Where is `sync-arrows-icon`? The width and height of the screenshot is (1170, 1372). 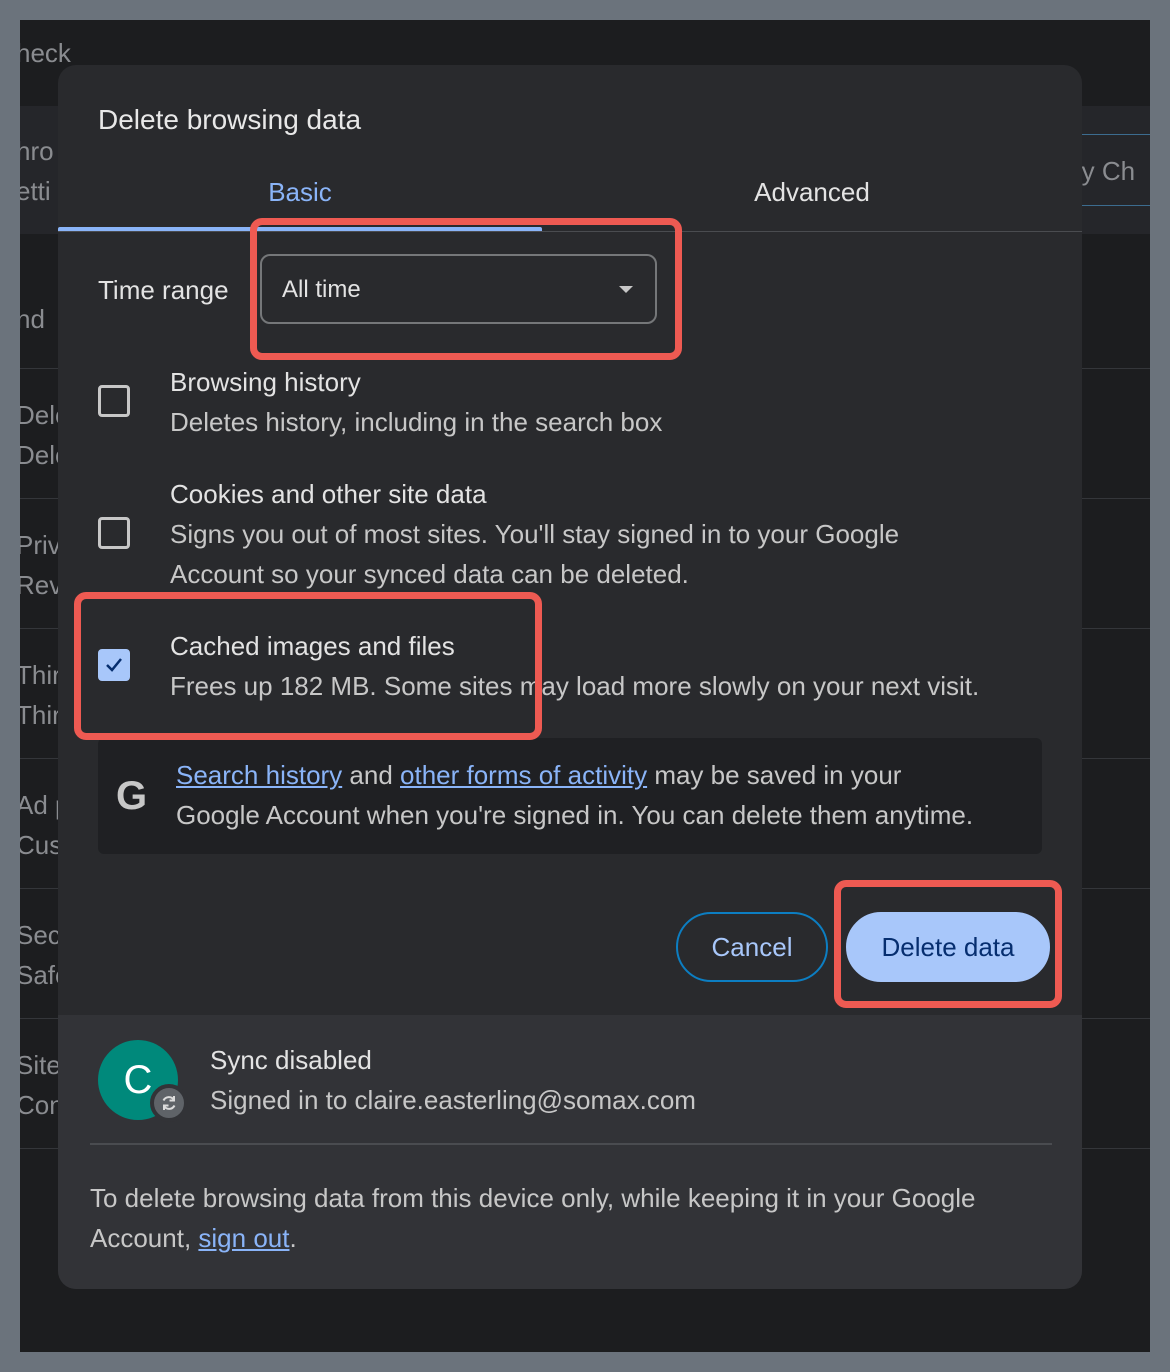 sync-arrows-icon is located at coordinates (169, 1103).